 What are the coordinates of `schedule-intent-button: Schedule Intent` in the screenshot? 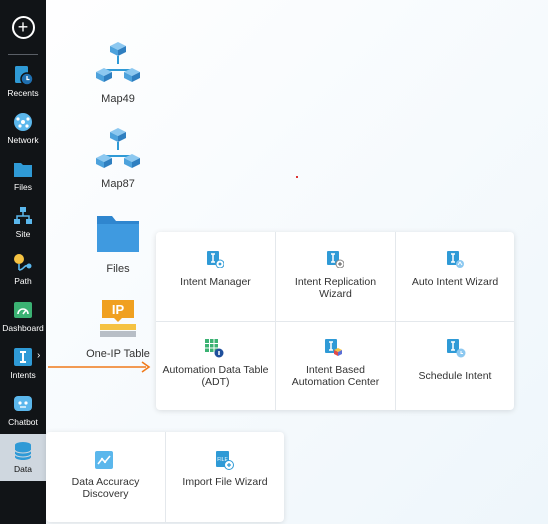 It's located at (455, 366).